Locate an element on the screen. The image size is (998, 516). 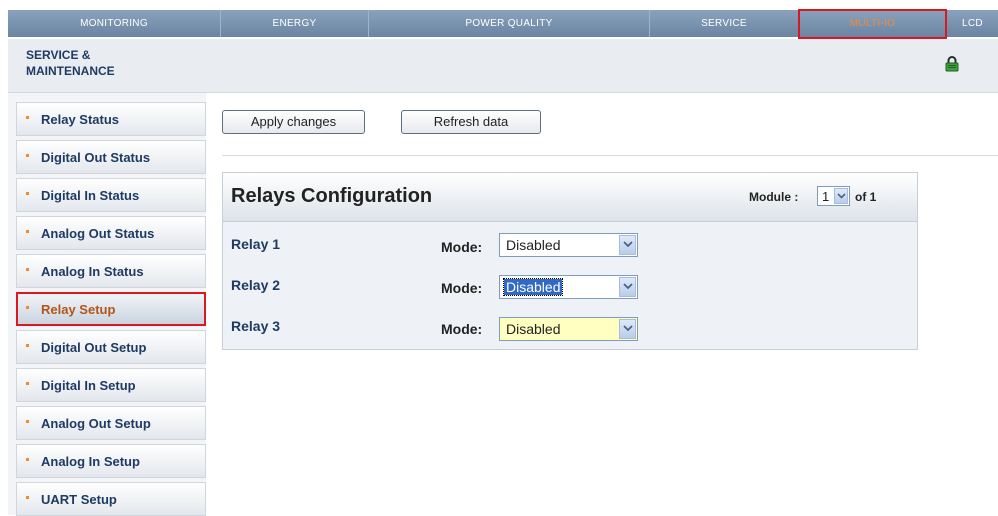
sidebar-item-uart-setup: UART Setup is located at coordinates (111, 499).